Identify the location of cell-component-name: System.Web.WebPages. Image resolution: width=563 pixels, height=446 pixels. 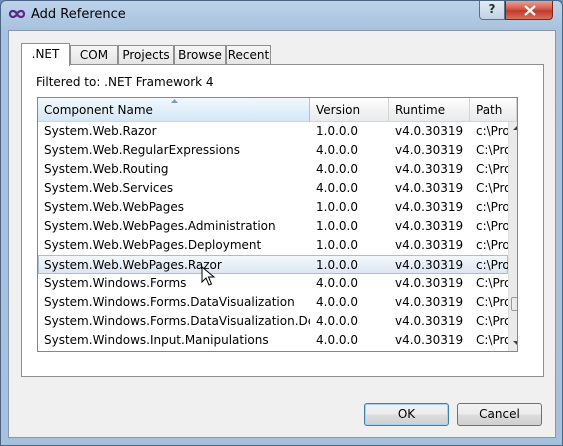
(114, 207).